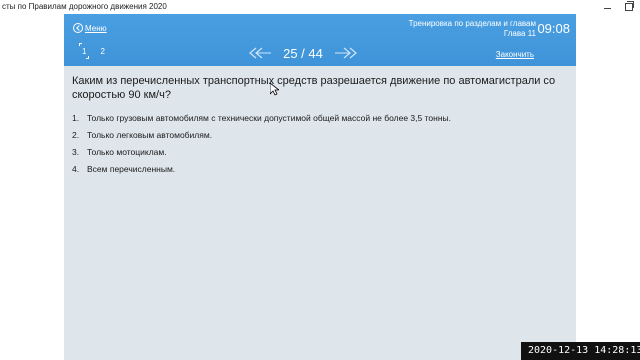 Image resolution: width=640 pixels, height=360 pixels. I want to click on restore-button, so click(629, 7).